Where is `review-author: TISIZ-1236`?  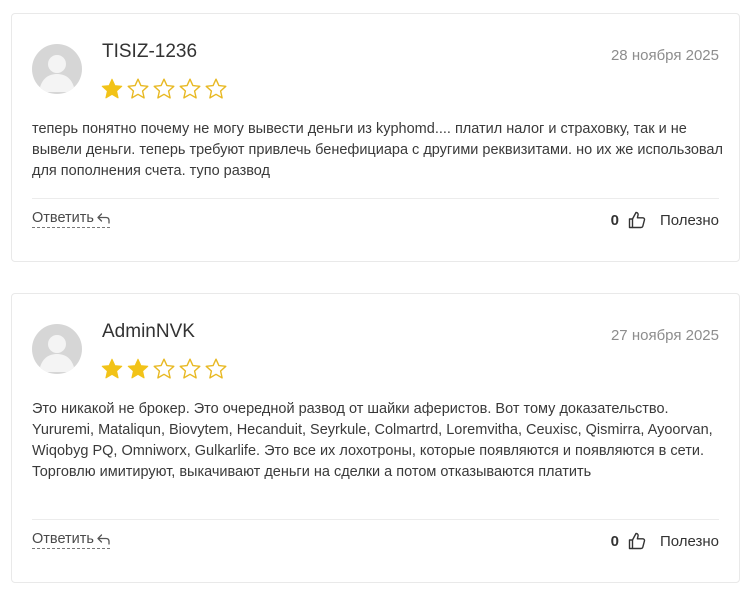
review-author: TISIZ-1236 is located at coordinates (150, 51).